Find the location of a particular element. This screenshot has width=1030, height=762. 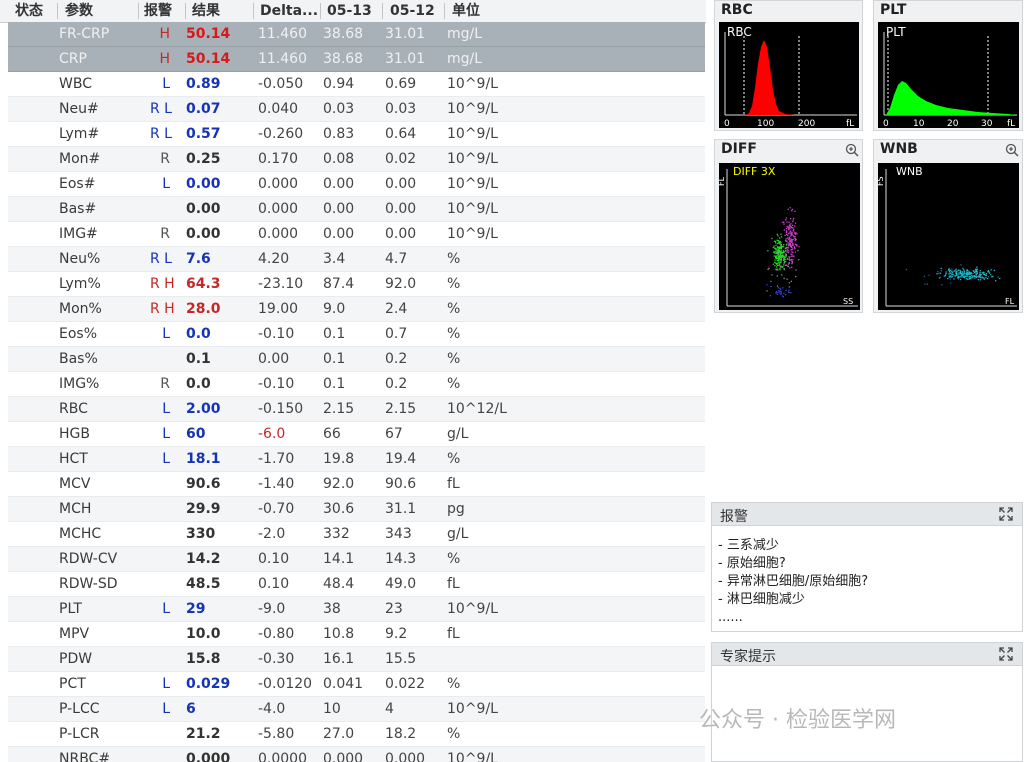

unit-cell: fL is located at coordinates (453, 484).